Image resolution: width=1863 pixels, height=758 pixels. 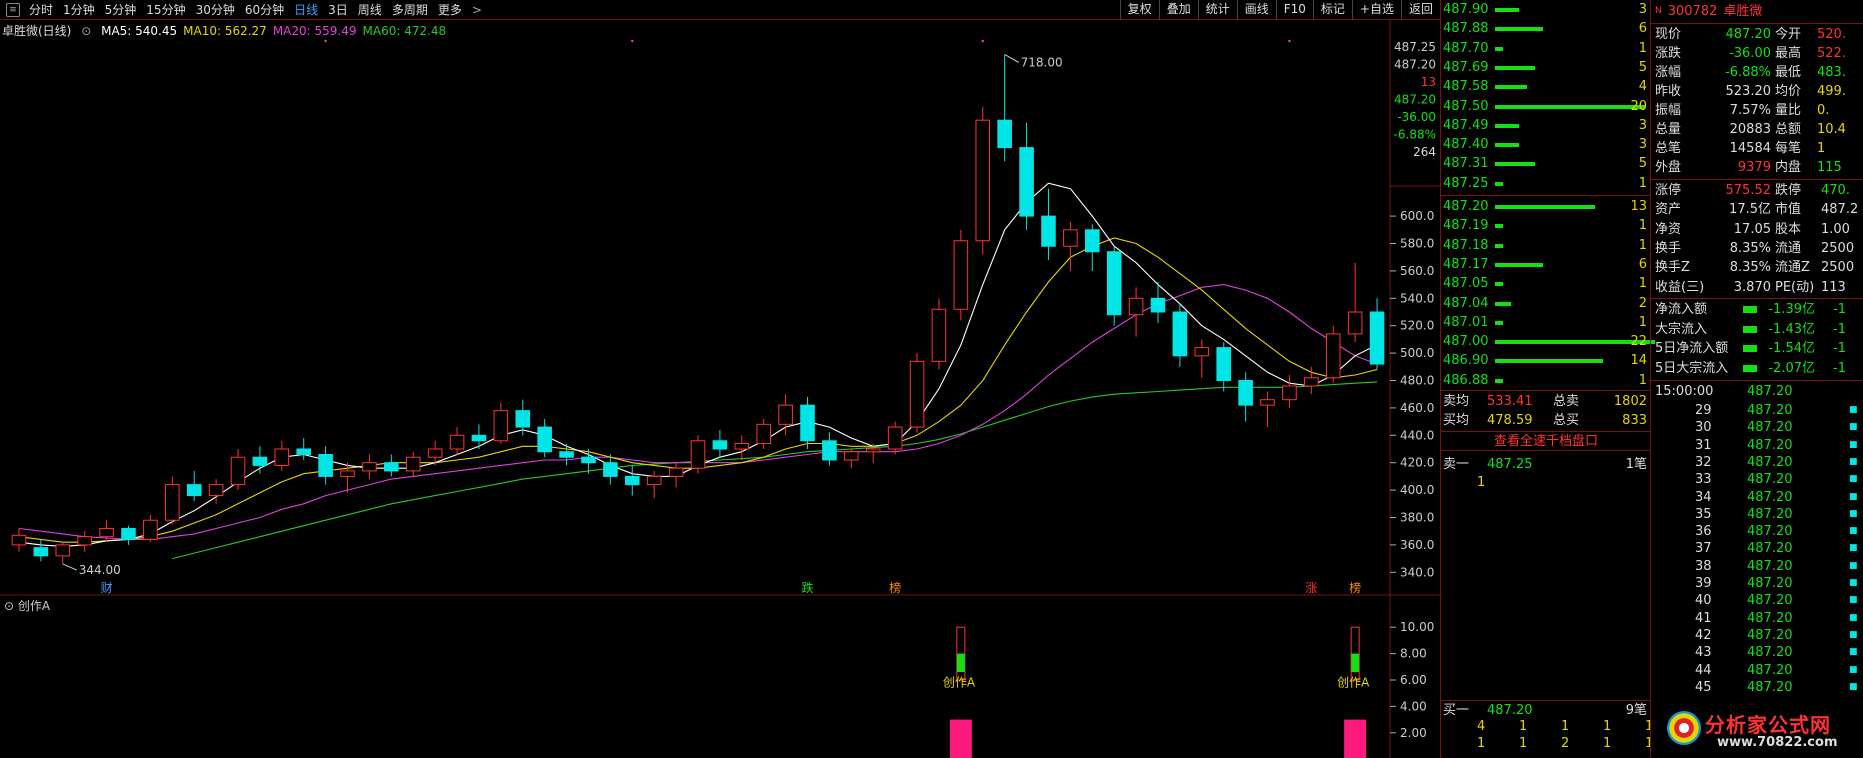 What do you see at coordinates (1770, 391) in the screenshot?
I see `tick-price-head: 487.20` at bounding box center [1770, 391].